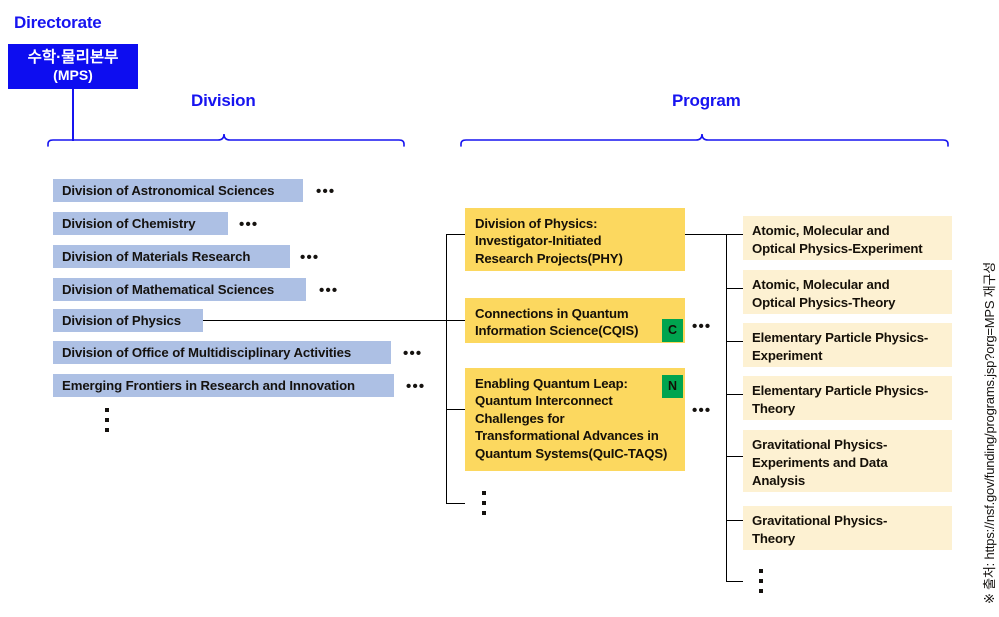 This screenshot has height=617, width=999. I want to click on program-line: Information Science(CQIS), so click(557, 331).